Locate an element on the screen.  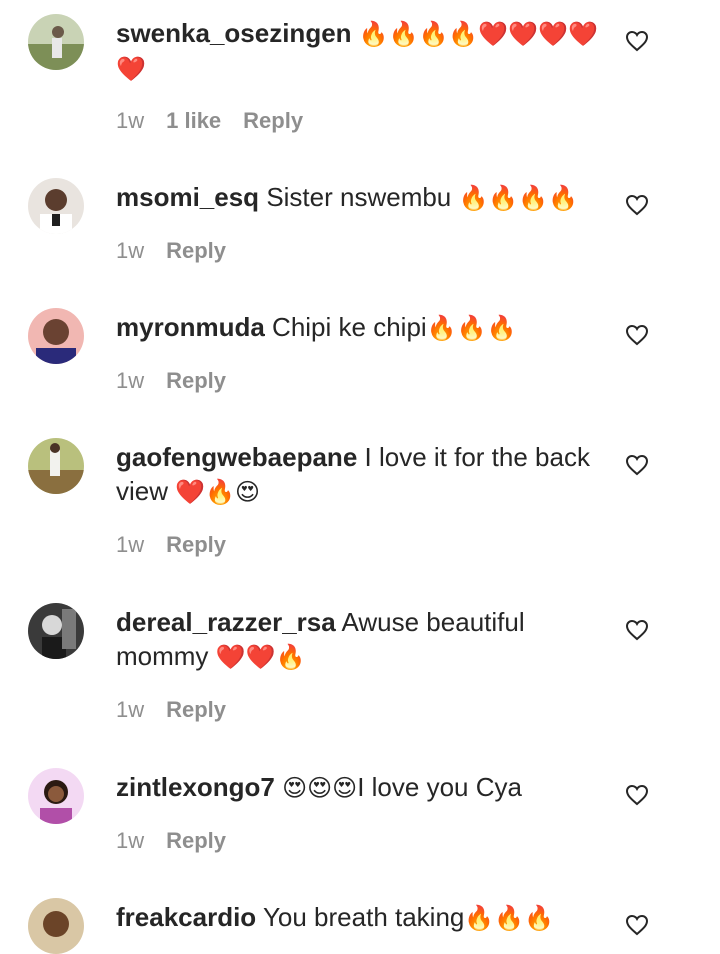
comment-body: myronmuda Chipi ke chipi🔥🔥🔥 1w Reply is located at coordinates (363, 350).